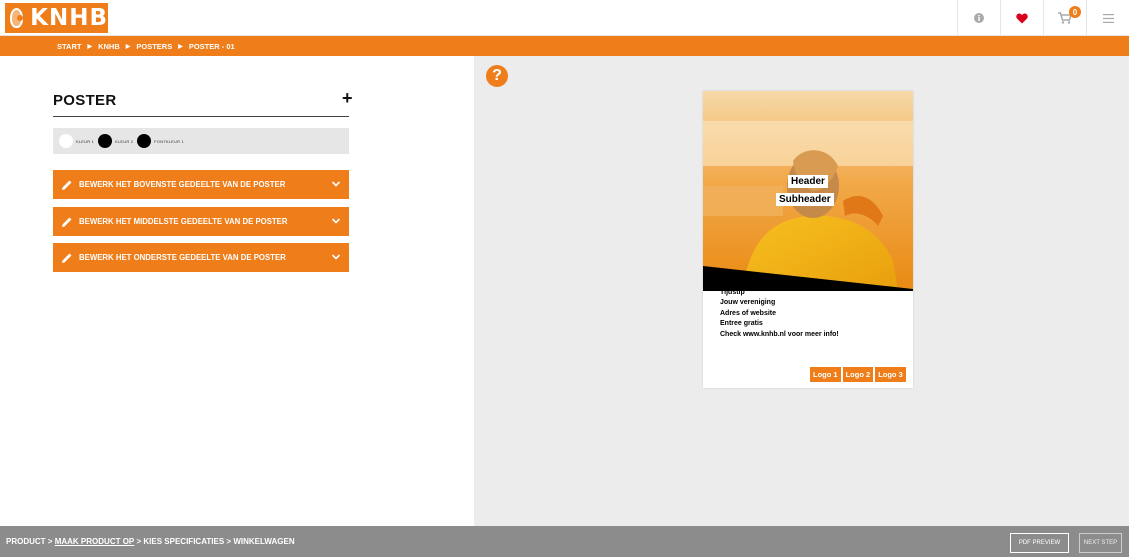 The image size is (1129, 557). What do you see at coordinates (26, 541) in the screenshot?
I see `step-product: PRODUCT` at bounding box center [26, 541].